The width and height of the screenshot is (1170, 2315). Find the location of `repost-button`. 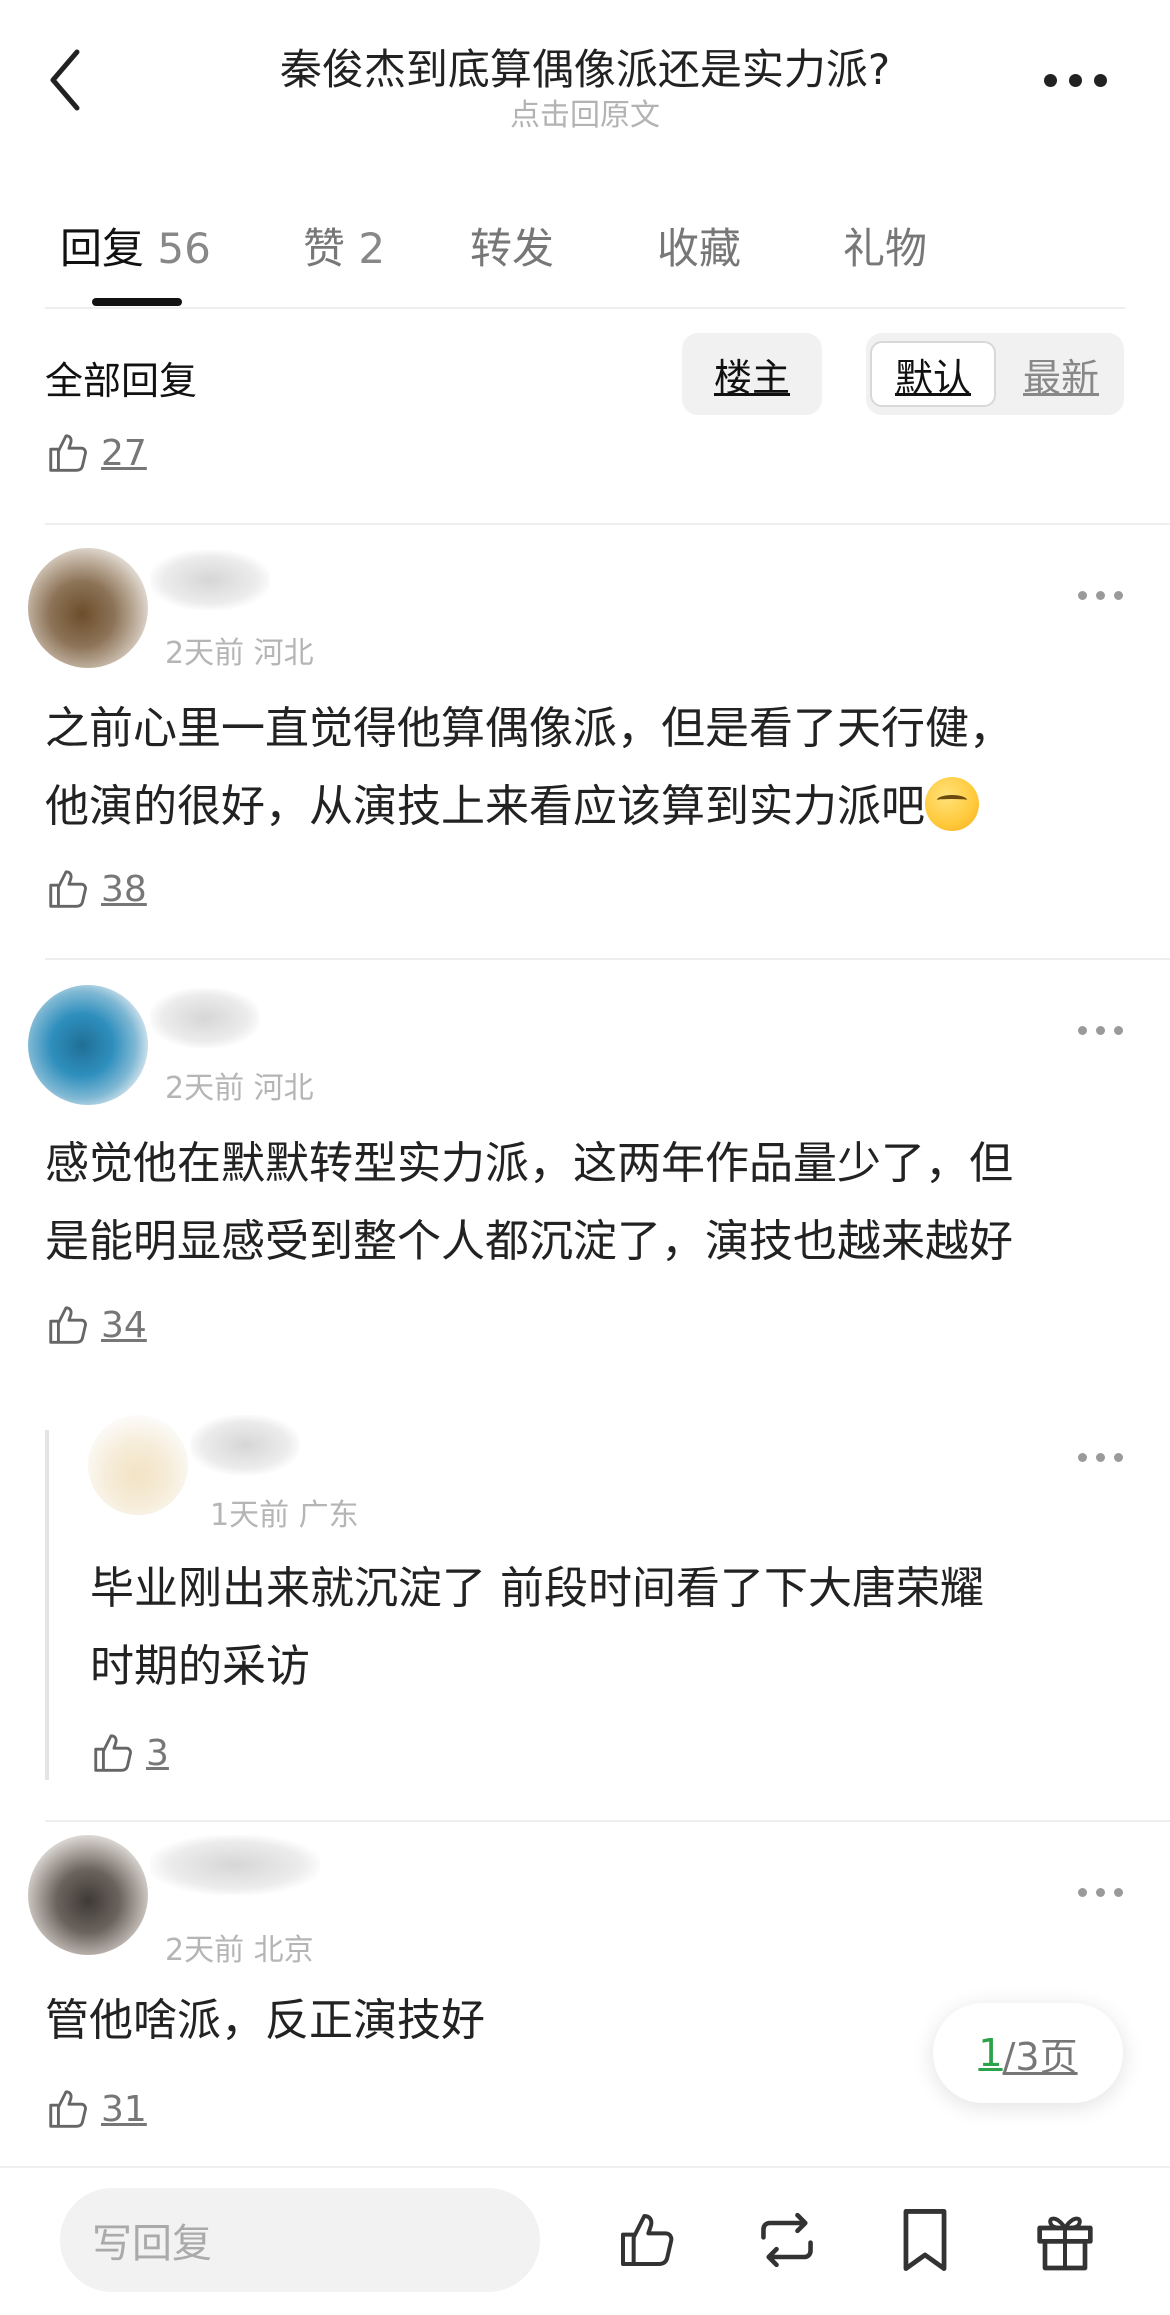

repost-button is located at coordinates (787, 2240).